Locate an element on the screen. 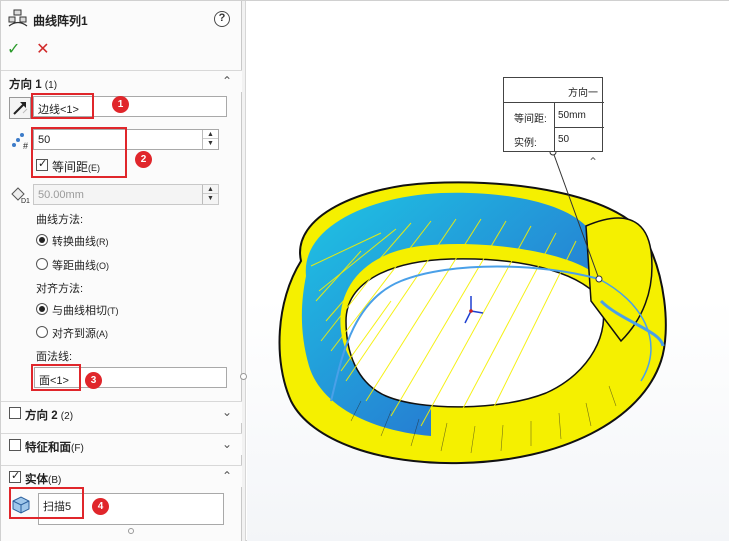 The width and height of the screenshot is (729, 541). section-bodies-label: 实体(B) is located at coordinates (43, 480).